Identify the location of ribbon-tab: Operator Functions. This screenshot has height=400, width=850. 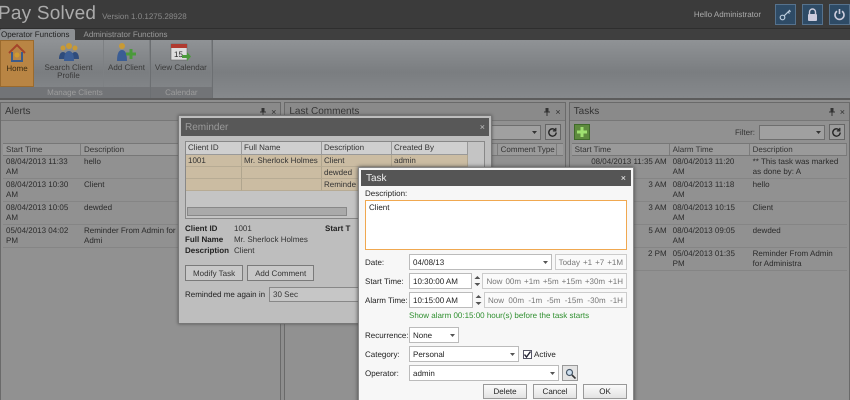
(38, 34).